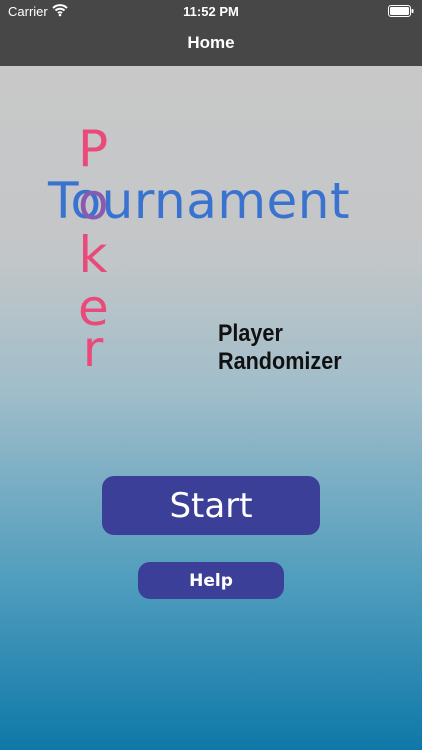 The image size is (422, 750). Describe the element at coordinates (93, 202) in the screenshot. I see `logo-letter-o: o` at that location.